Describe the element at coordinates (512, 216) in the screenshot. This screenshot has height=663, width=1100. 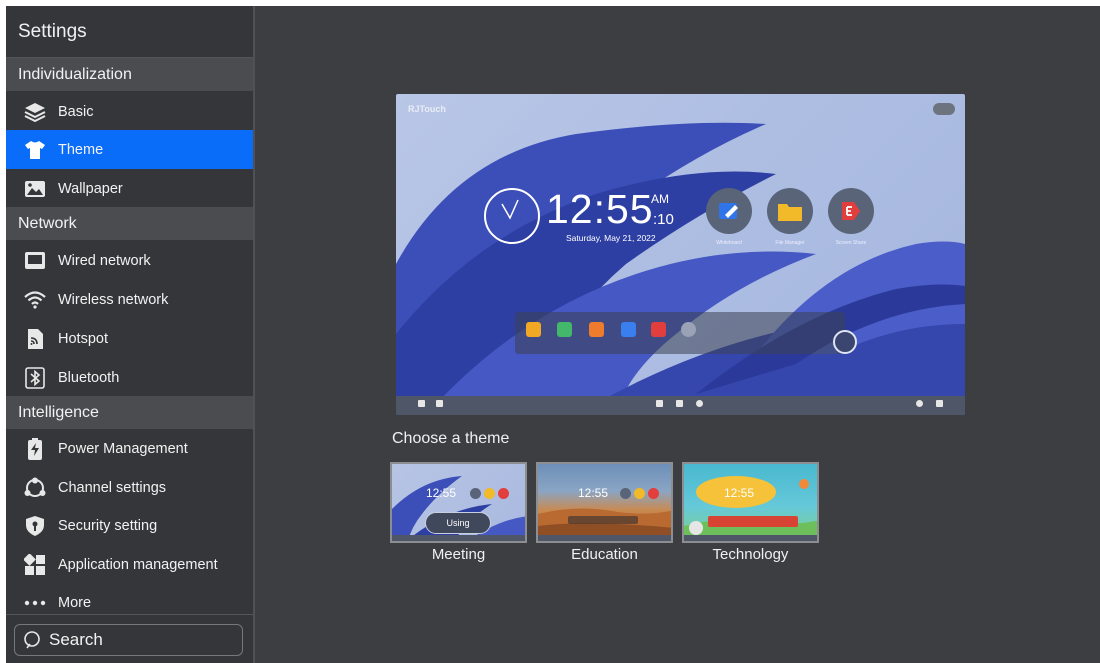
I see `clock-icon` at that location.